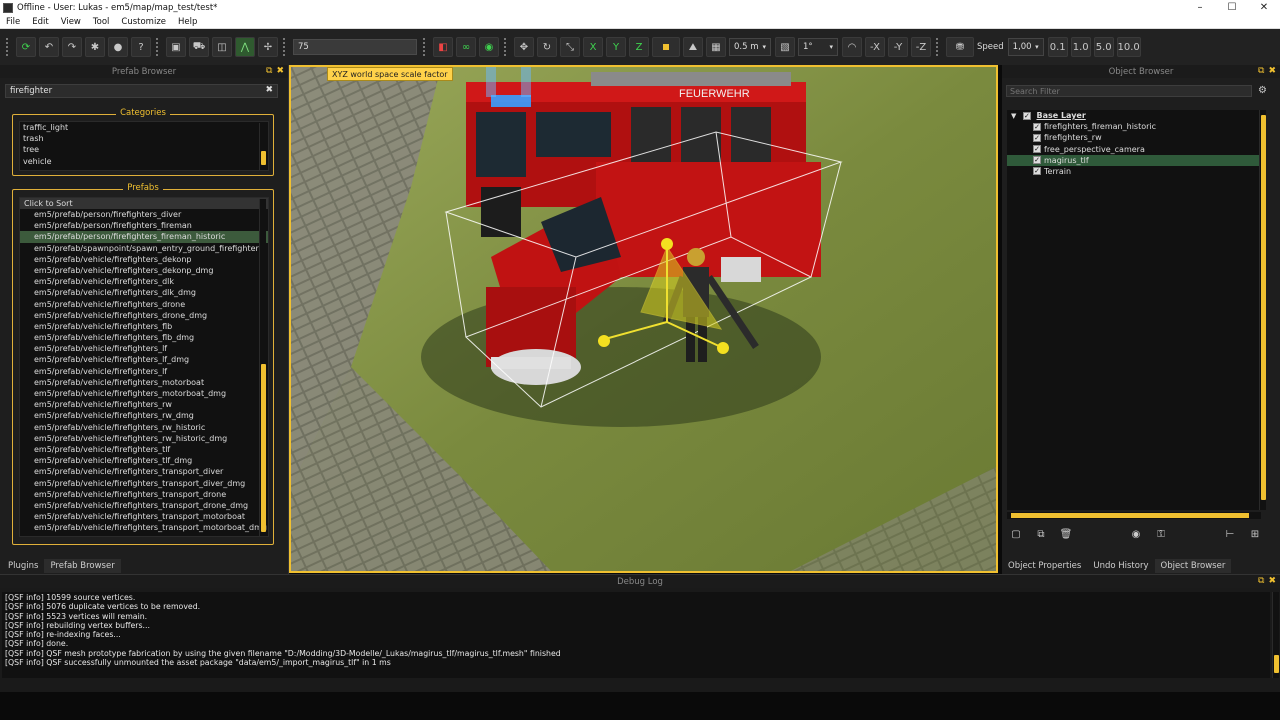 This screenshot has width=1280, height=720. I want to click on tree-node: ✓ magirus_tlf, so click(1134, 160).